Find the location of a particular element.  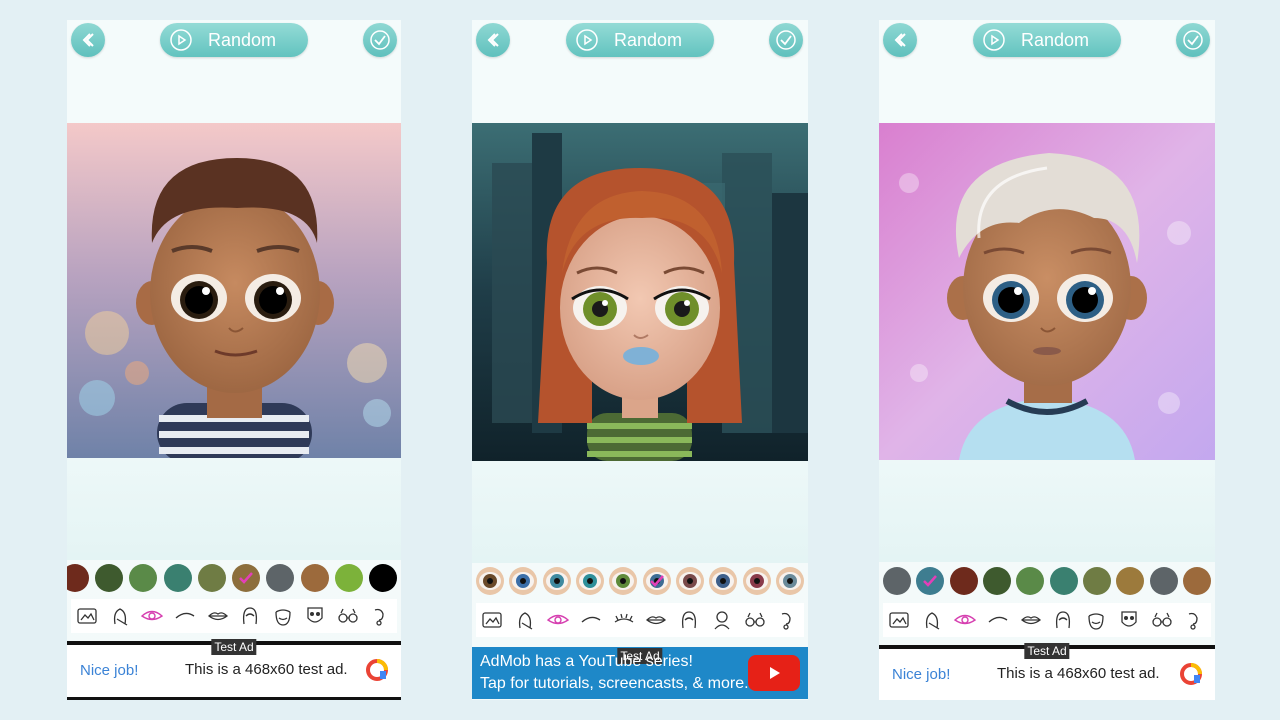

eye-color-palette is located at coordinates (640, 581).